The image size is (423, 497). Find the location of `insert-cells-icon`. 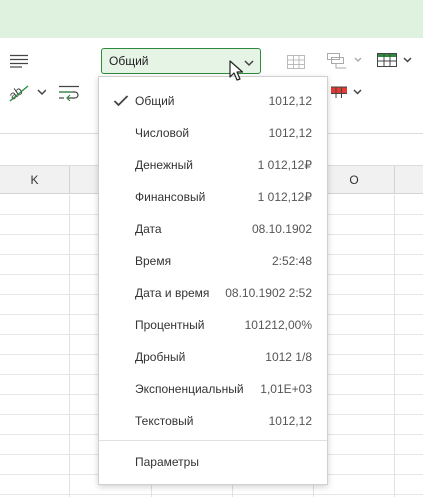

insert-cells-icon is located at coordinates (345, 61).